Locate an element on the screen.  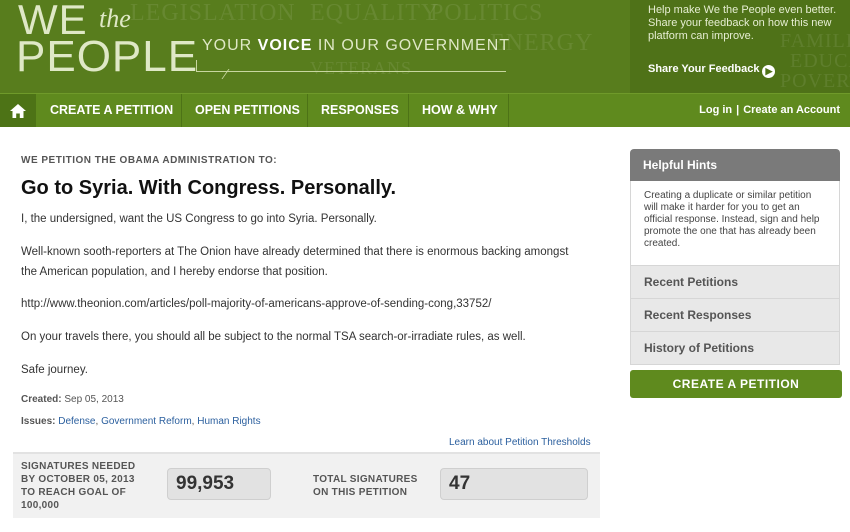
created-line: Created: Sep 05, 2013 is located at coordinates (301, 400).